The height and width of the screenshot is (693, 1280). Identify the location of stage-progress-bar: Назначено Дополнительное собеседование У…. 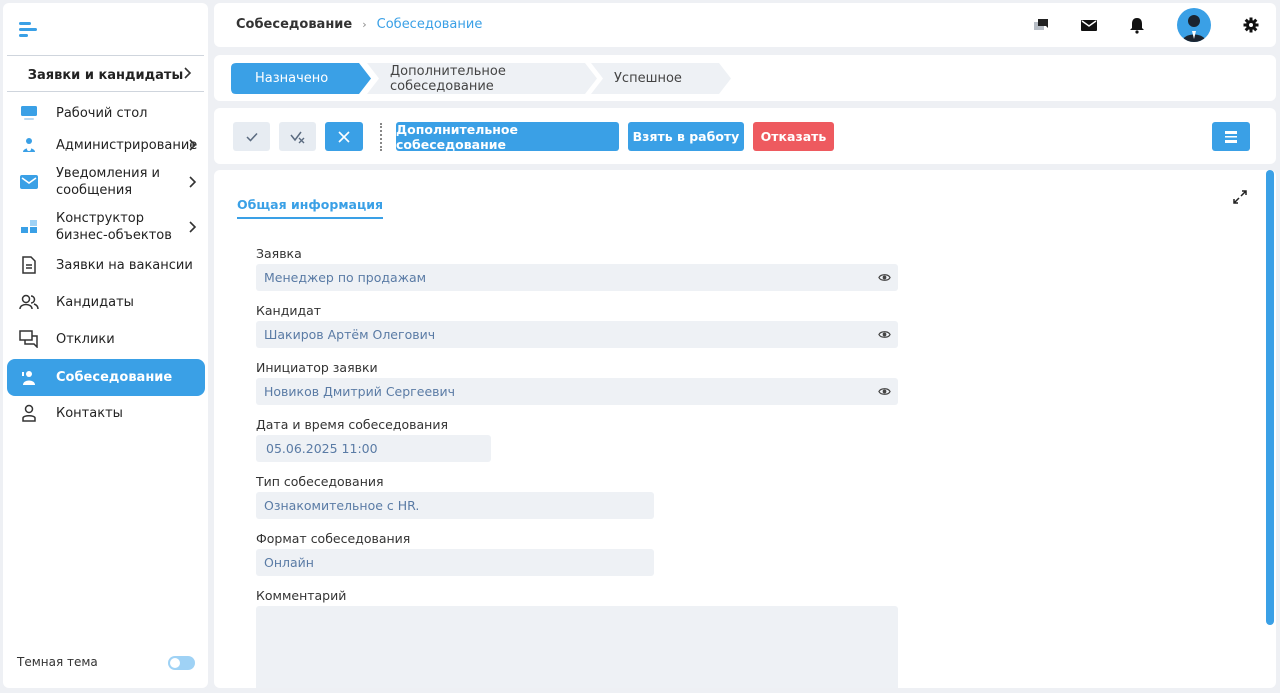
(745, 78).